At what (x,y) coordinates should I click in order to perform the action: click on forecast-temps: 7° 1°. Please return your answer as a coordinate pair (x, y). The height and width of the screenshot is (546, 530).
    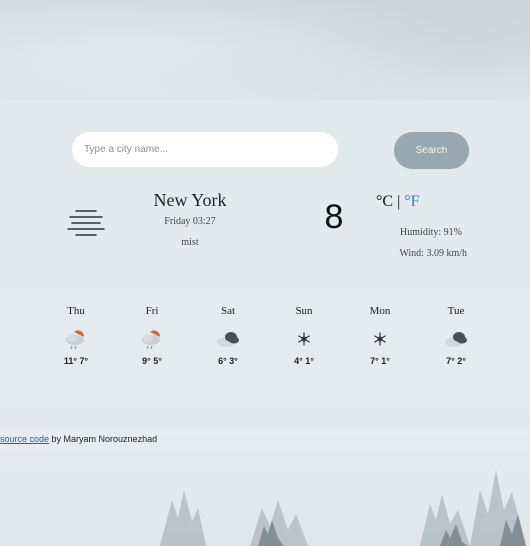
    Looking at the image, I should click on (380, 361).